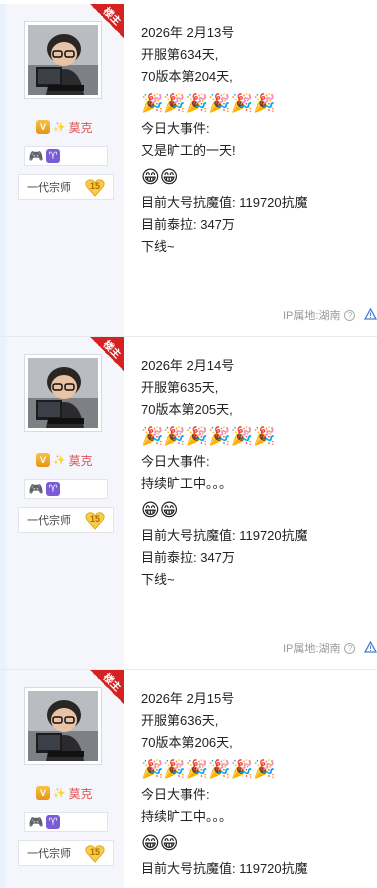  What do you see at coordinates (188, 698) in the screenshot?
I see `post-date: 2026年 2月15号` at bounding box center [188, 698].